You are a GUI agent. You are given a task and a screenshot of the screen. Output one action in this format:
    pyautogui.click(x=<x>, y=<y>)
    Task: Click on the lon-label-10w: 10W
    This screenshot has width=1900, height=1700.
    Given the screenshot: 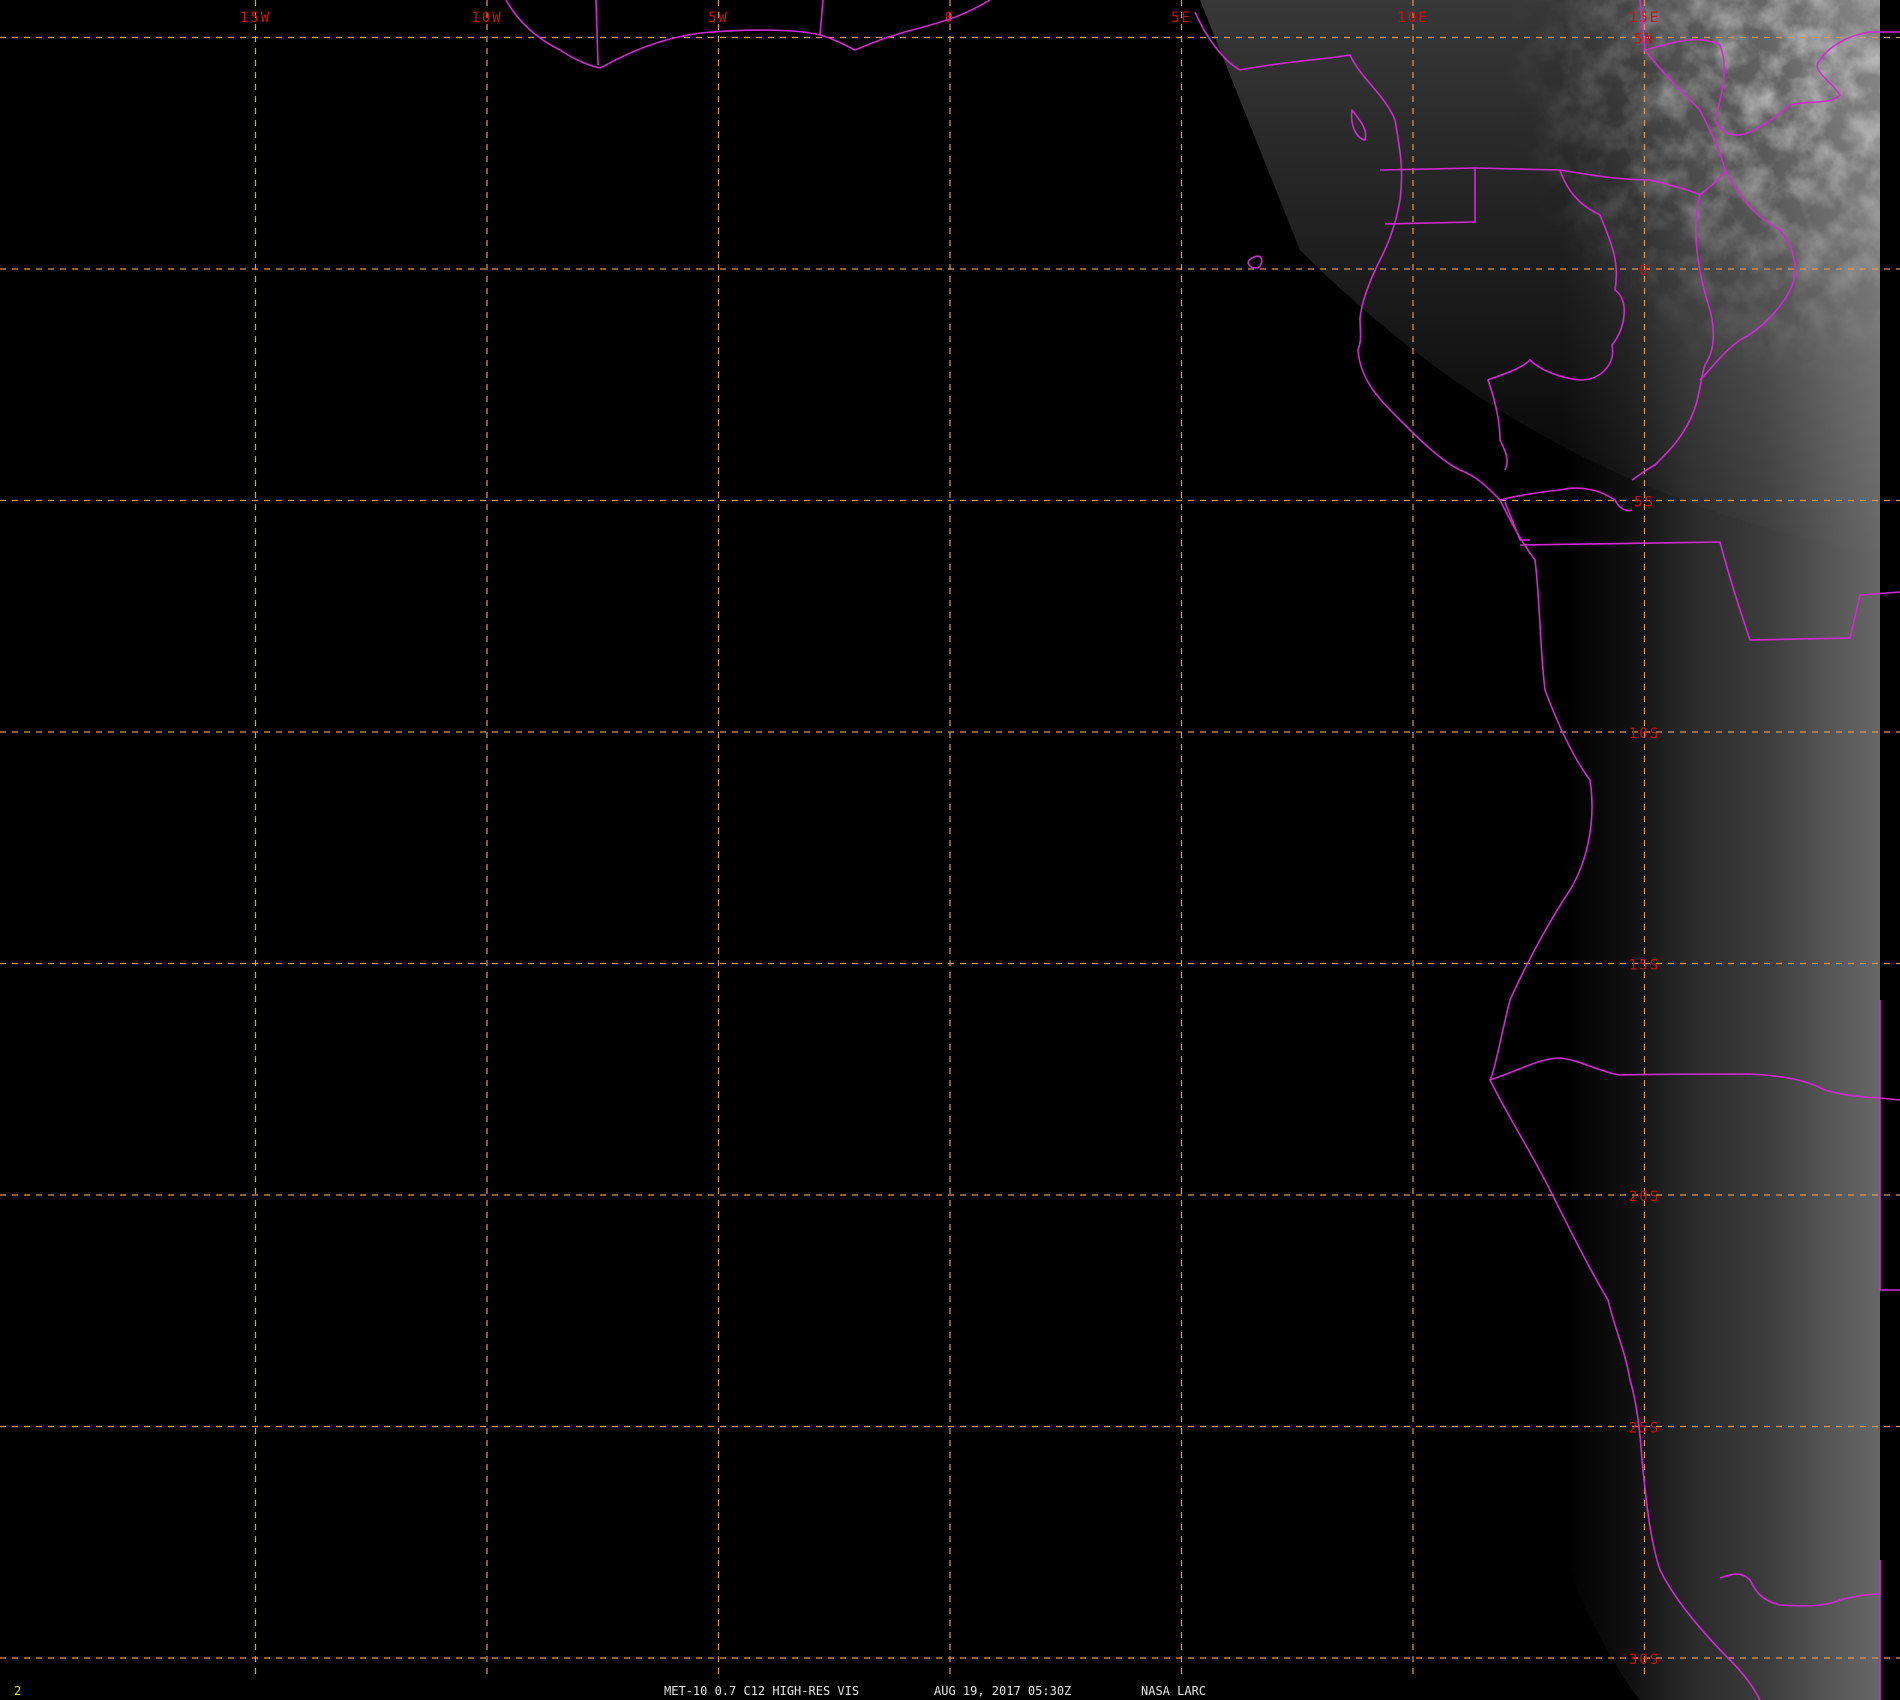 What is the action you would take?
    pyautogui.click(x=486, y=18)
    